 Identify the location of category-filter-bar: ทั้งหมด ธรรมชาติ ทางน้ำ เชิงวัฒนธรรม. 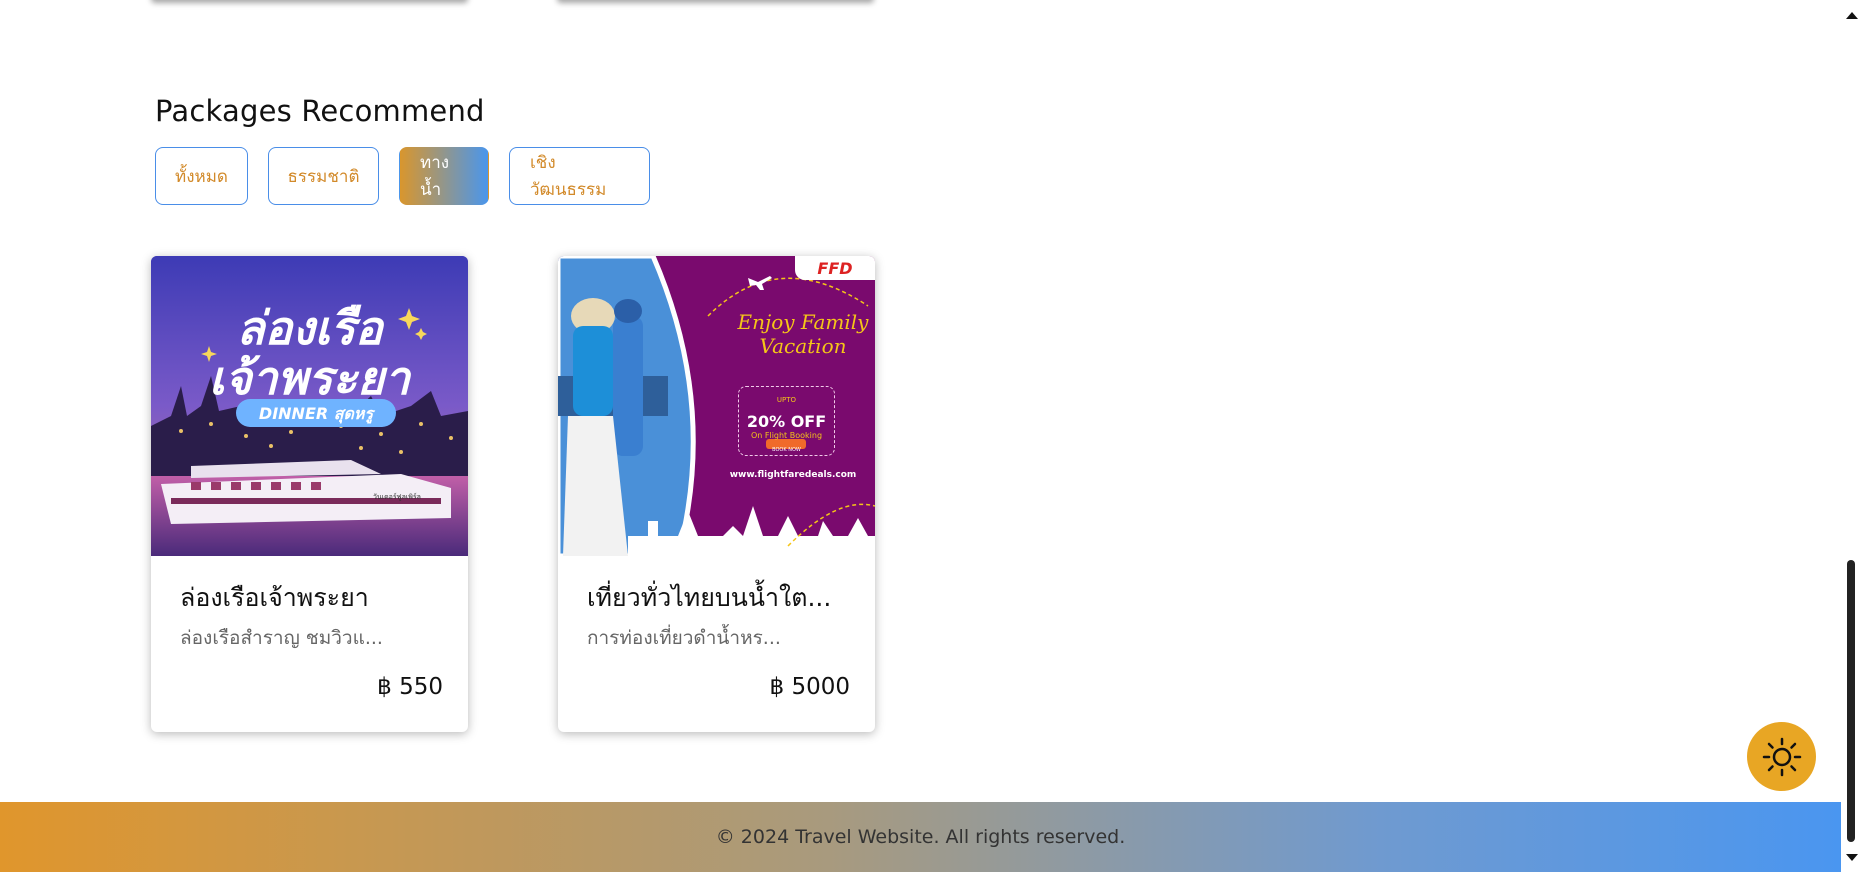
(402, 176).